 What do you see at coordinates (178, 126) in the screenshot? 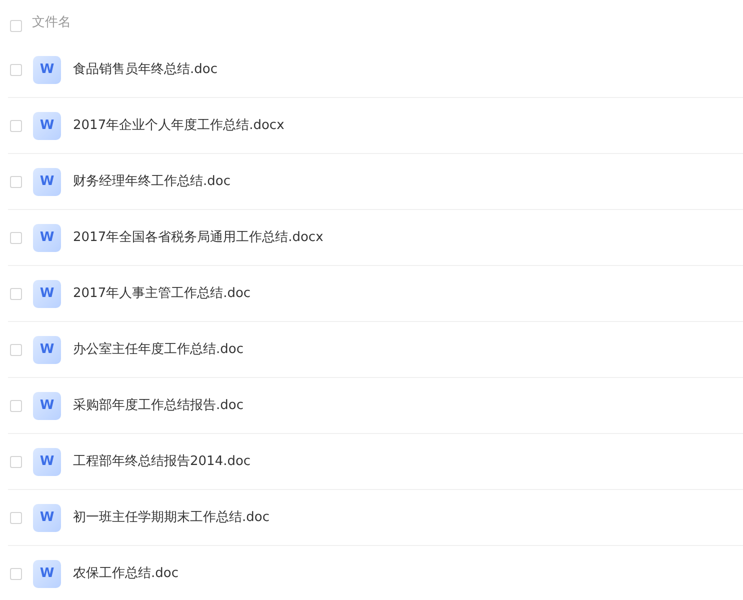
I see `file-name: 2017年企业个人年度工作总结.docx` at bounding box center [178, 126].